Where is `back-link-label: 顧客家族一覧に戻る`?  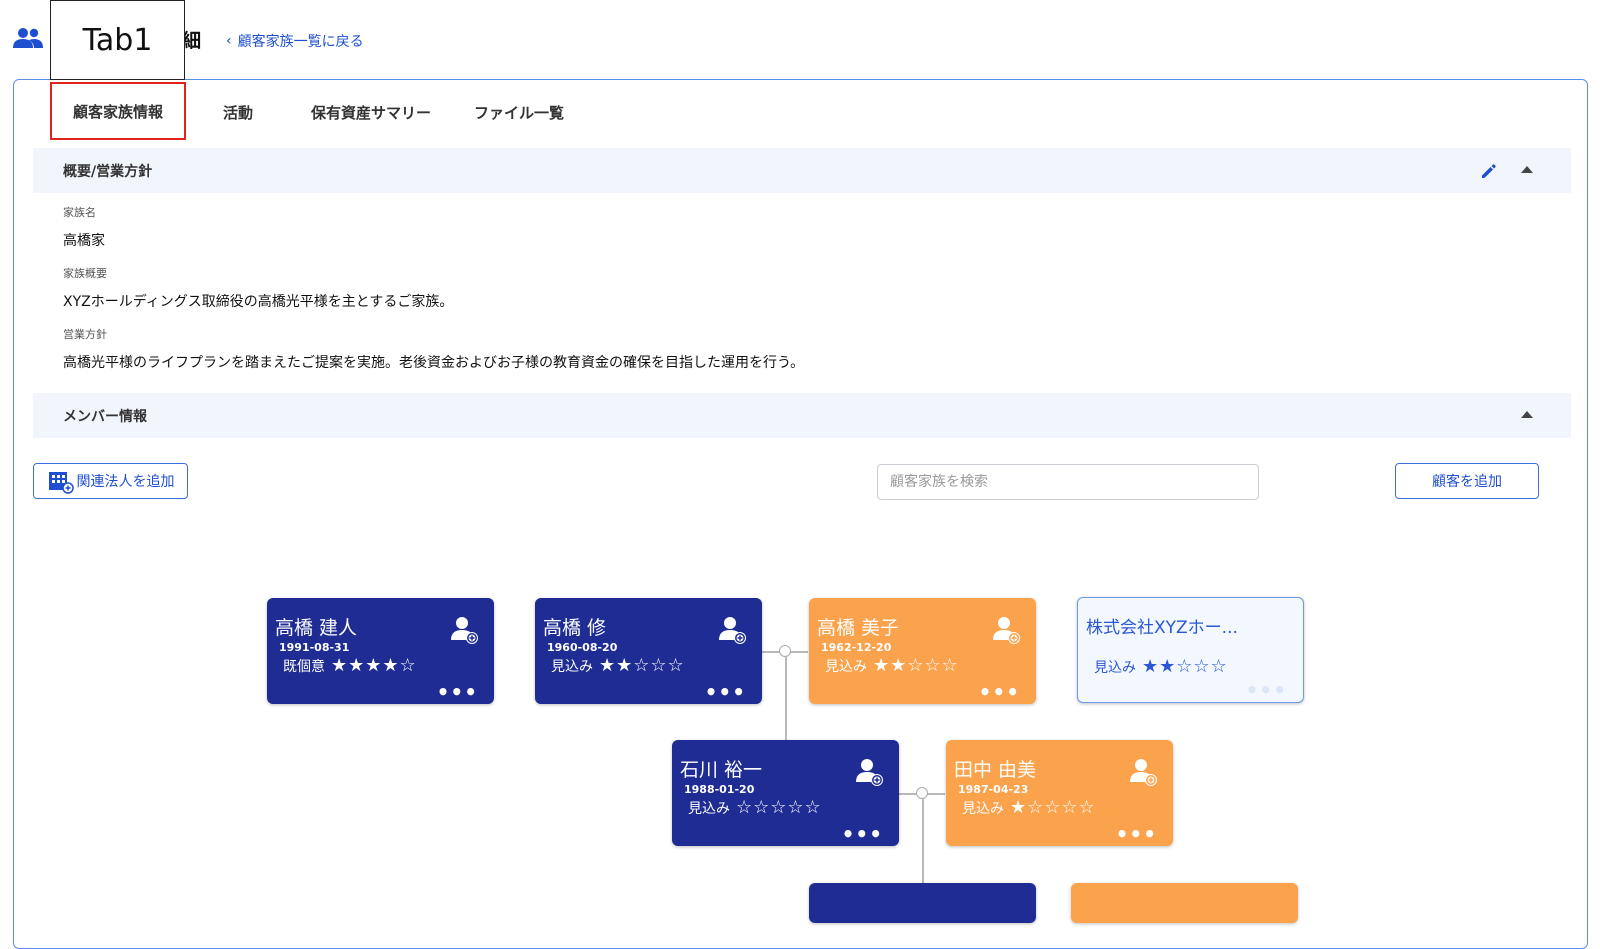
back-link-label: 顧客家族一覧に戻る is located at coordinates (300, 42).